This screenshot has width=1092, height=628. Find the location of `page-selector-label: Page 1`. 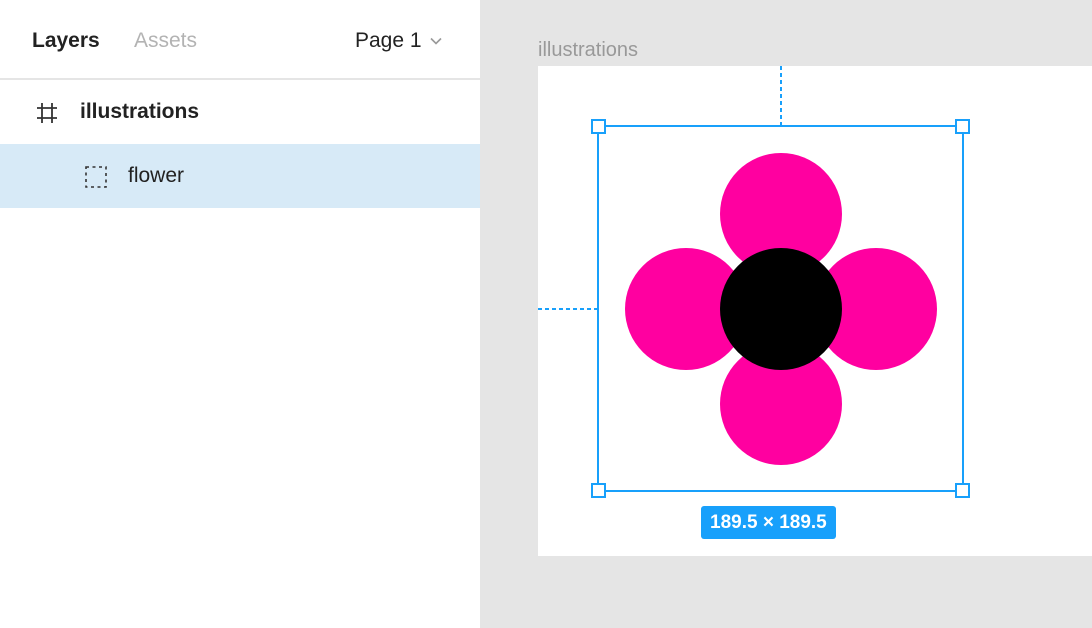

page-selector-label: Page 1 is located at coordinates (388, 40).